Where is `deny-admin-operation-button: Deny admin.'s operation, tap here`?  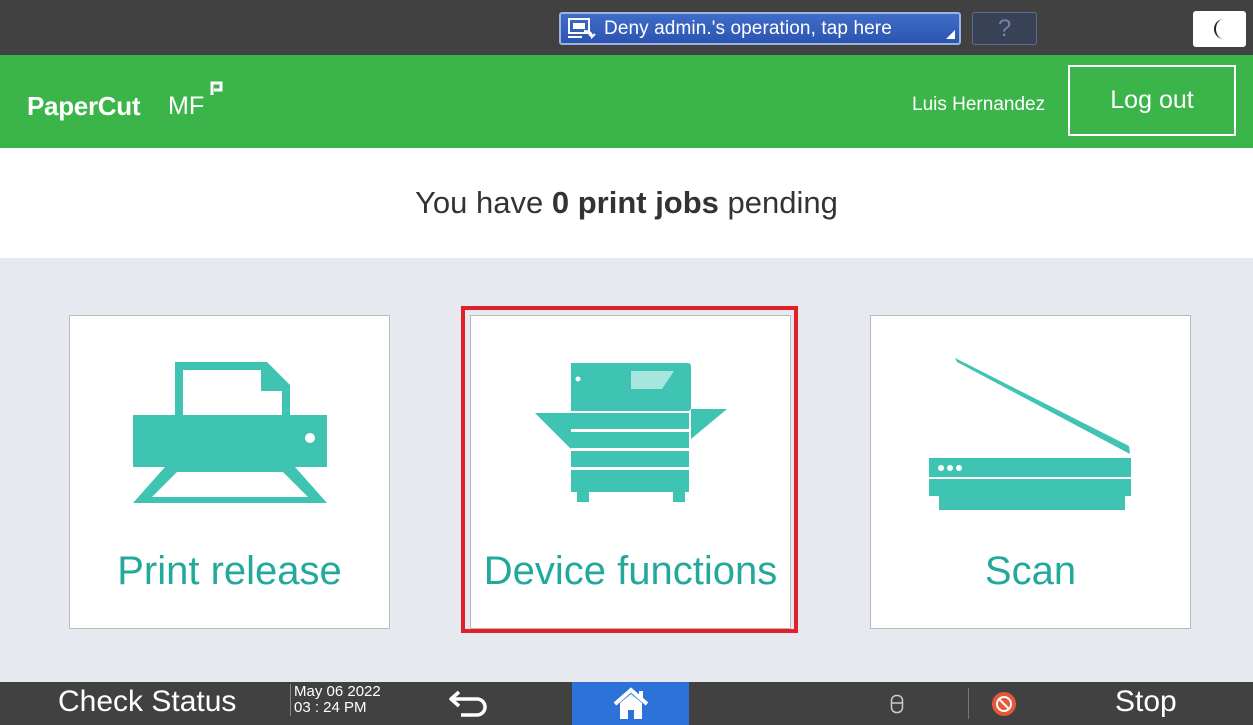
deny-admin-operation-button: Deny admin.'s operation, tap here is located at coordinates (760, 28).